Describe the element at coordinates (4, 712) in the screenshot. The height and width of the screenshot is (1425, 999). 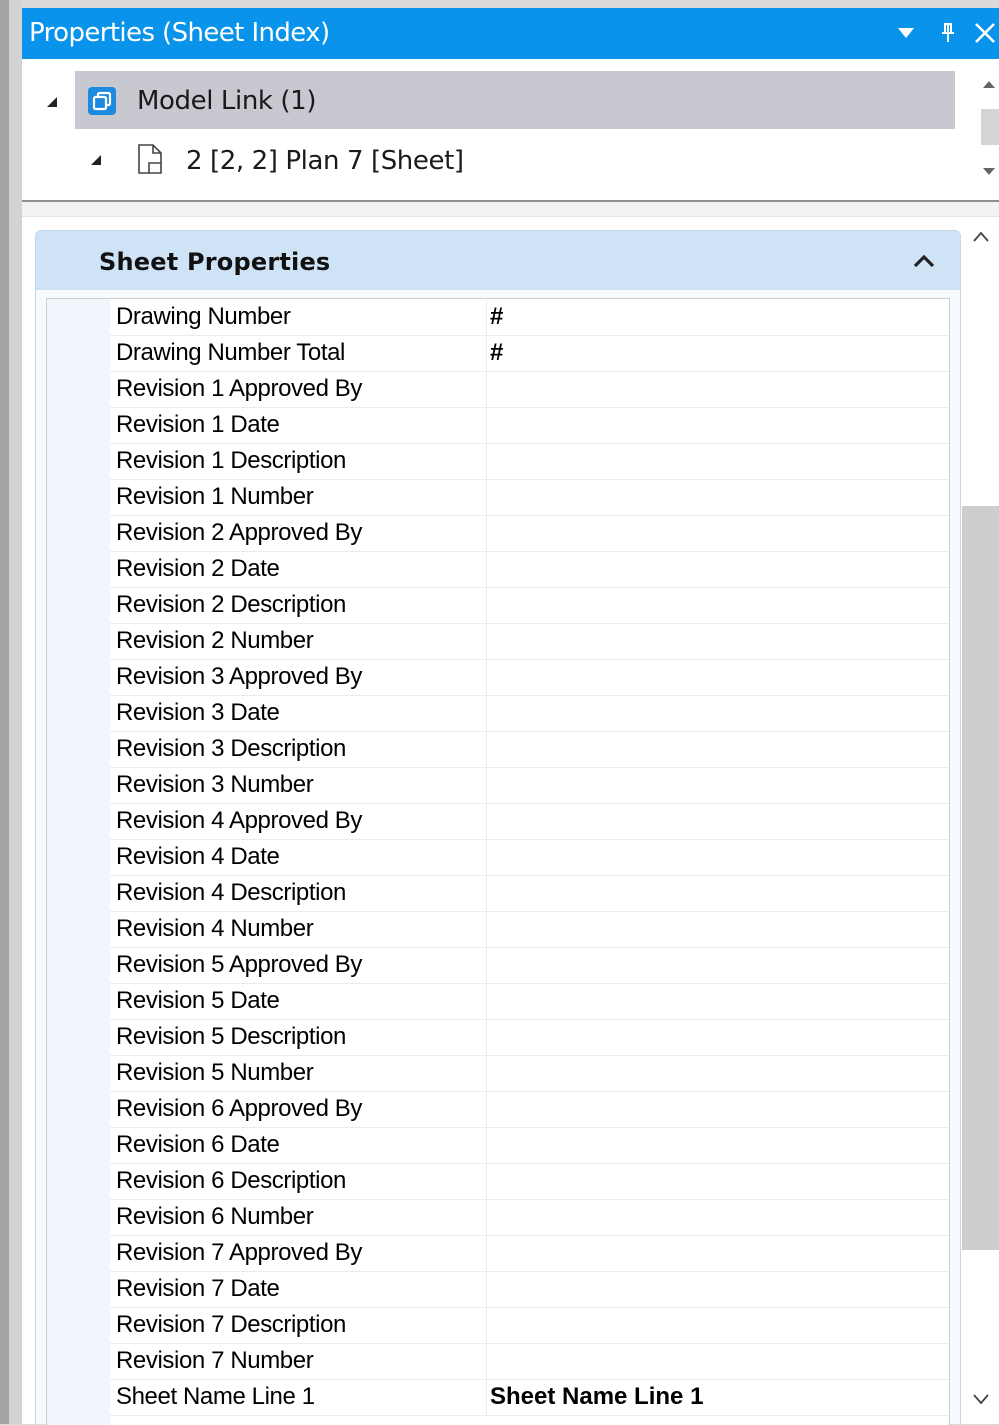
I see `window-left-edge` at that location.